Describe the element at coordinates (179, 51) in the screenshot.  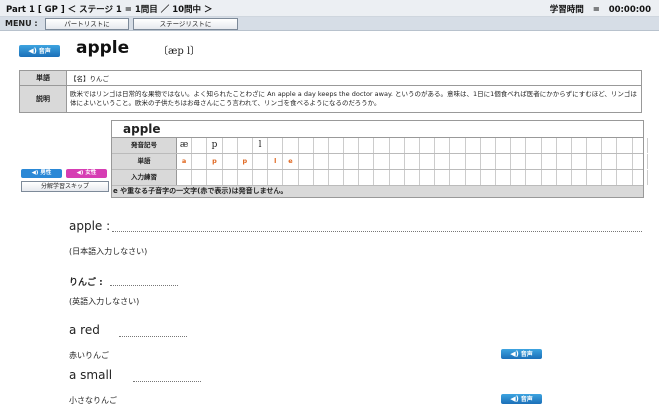
I see `word-pronunciation: 〔æp l〕` at that location.